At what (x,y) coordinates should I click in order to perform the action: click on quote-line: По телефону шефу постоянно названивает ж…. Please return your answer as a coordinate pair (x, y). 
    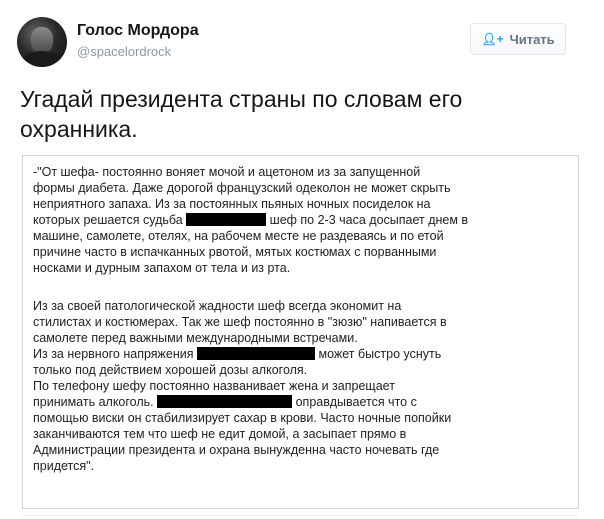
    Looking at the image, I should click on (214, 386).